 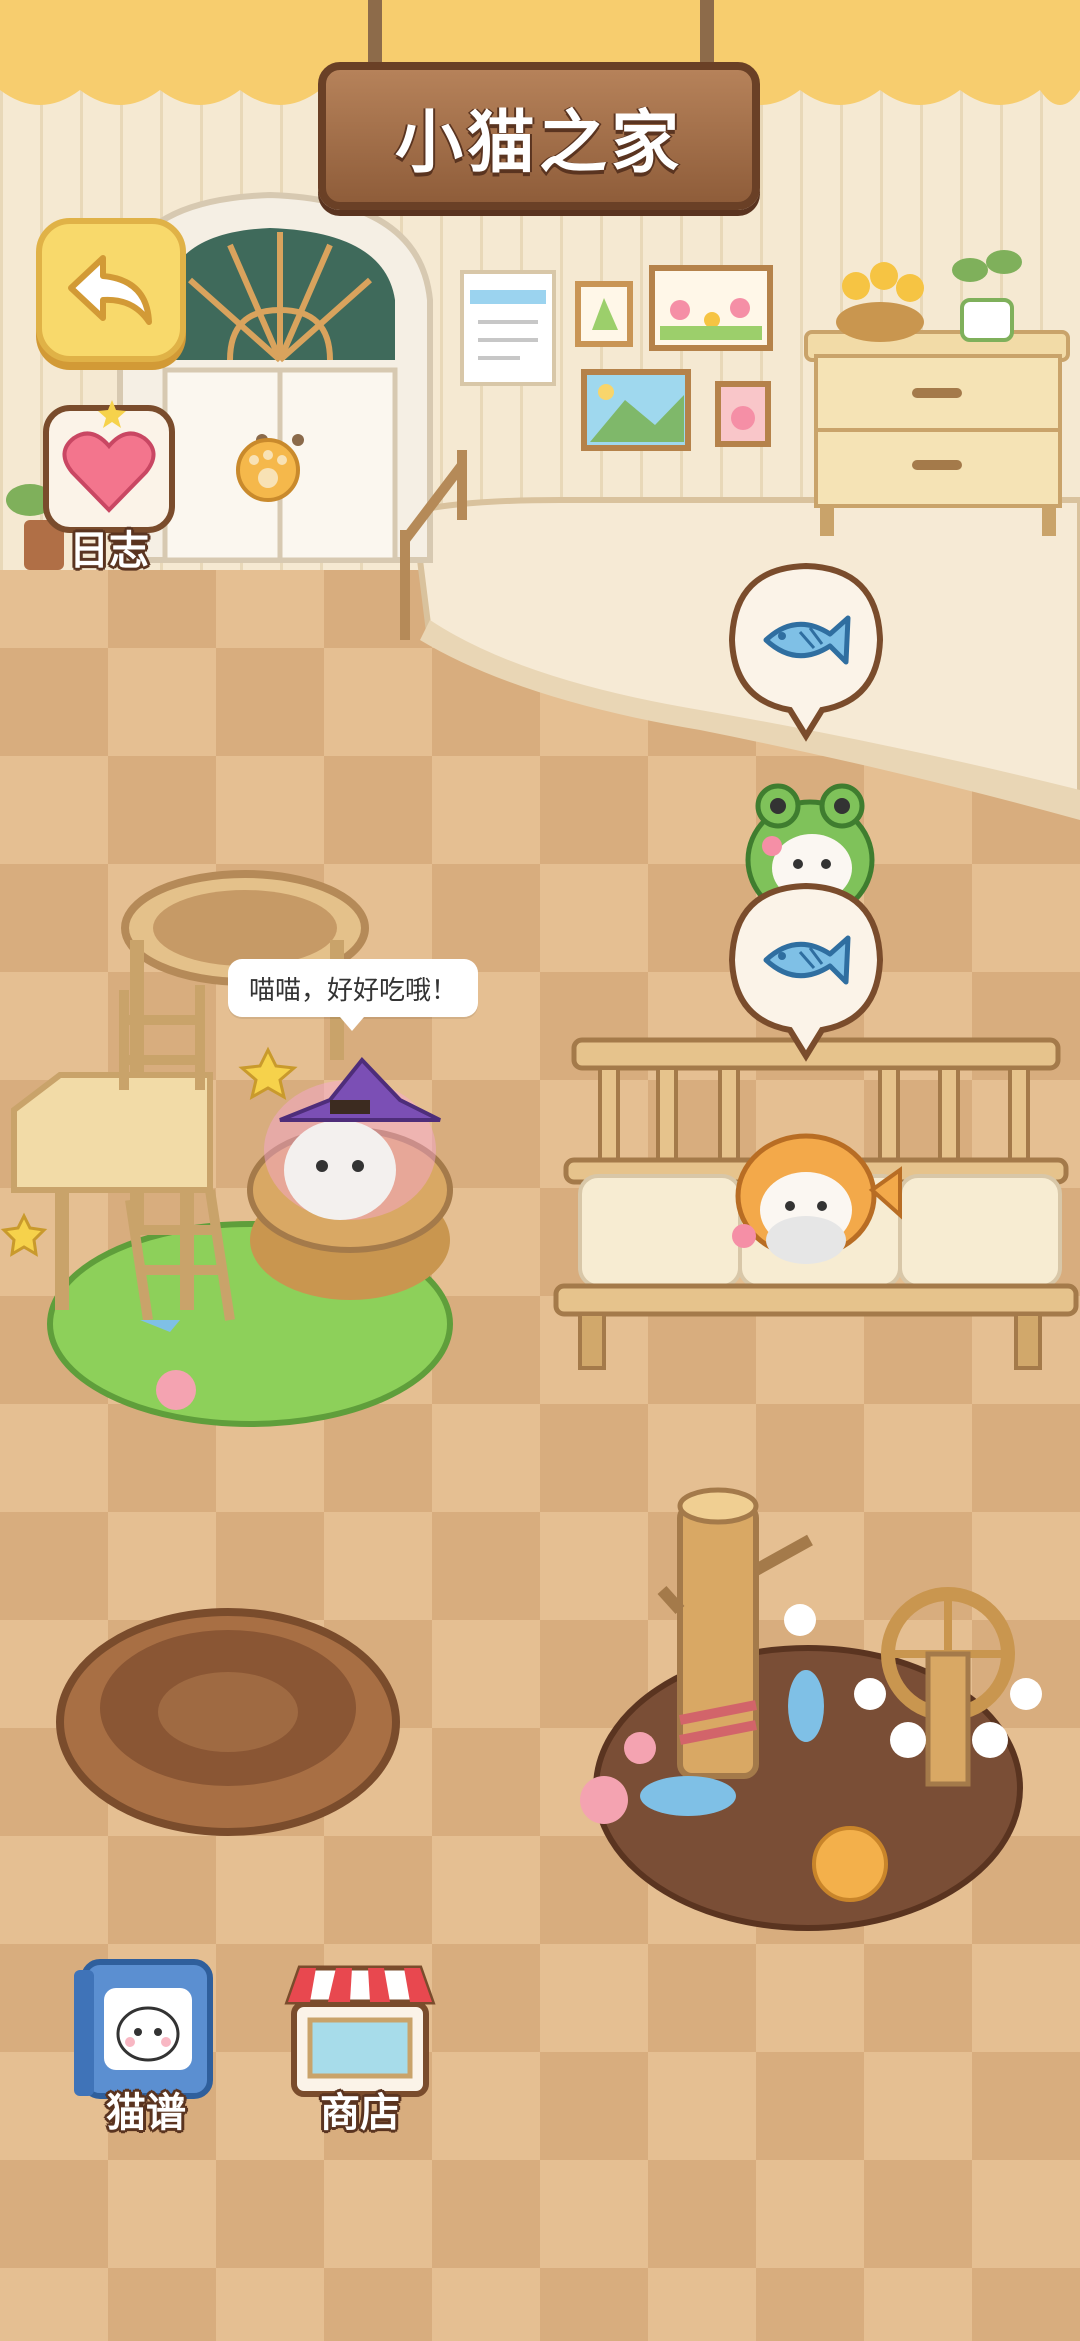 What do you see at coordinates (109, 551) in the screenshot?
I see `journal-label: 日志` at bounding box center [109, 551].